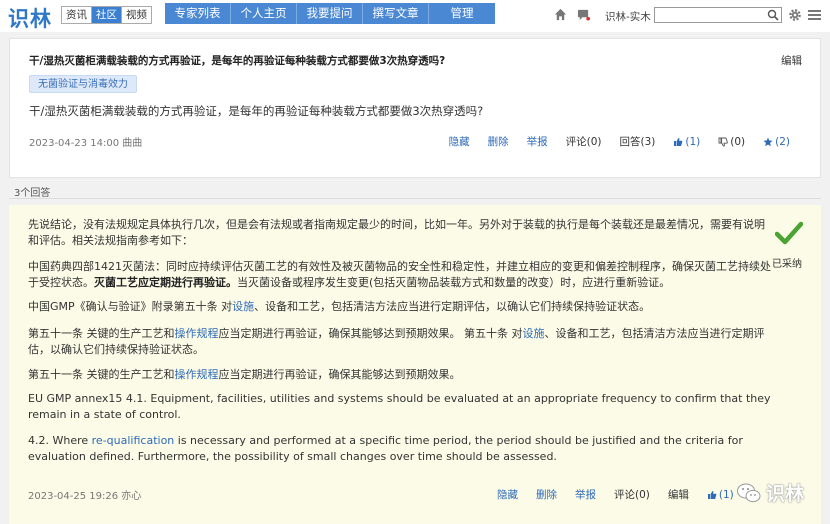 This screenshot has width=830, height=524. What do you see at coordinates (787, 264) in the screenshot?
I see `adopted-badge: 已采纳` at bounding box center [787, 264].